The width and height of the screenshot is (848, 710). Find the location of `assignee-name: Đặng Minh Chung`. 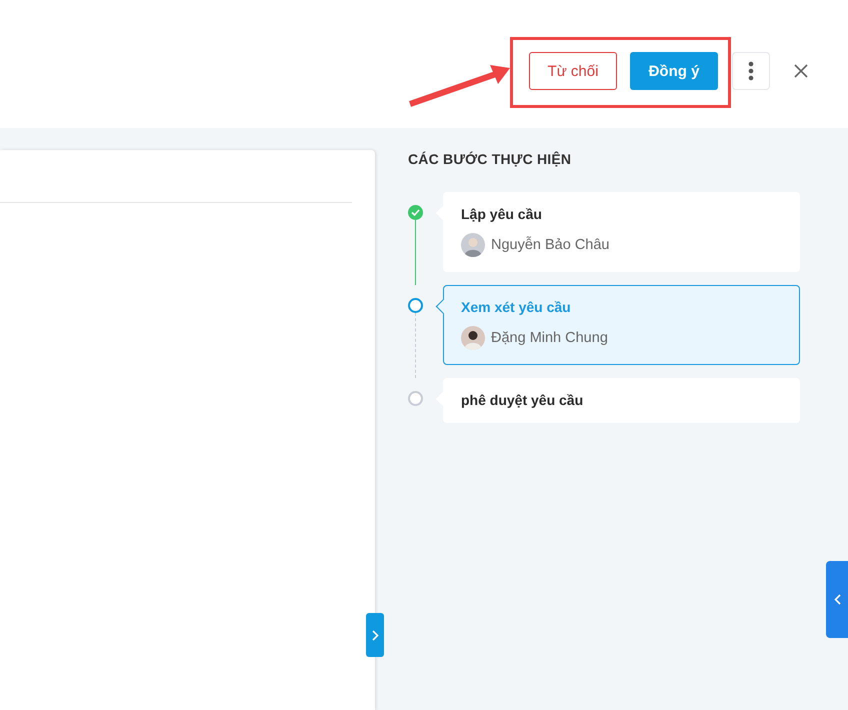

assignee-name: Đặng Minh Chung is located at coordinates (549, 338).